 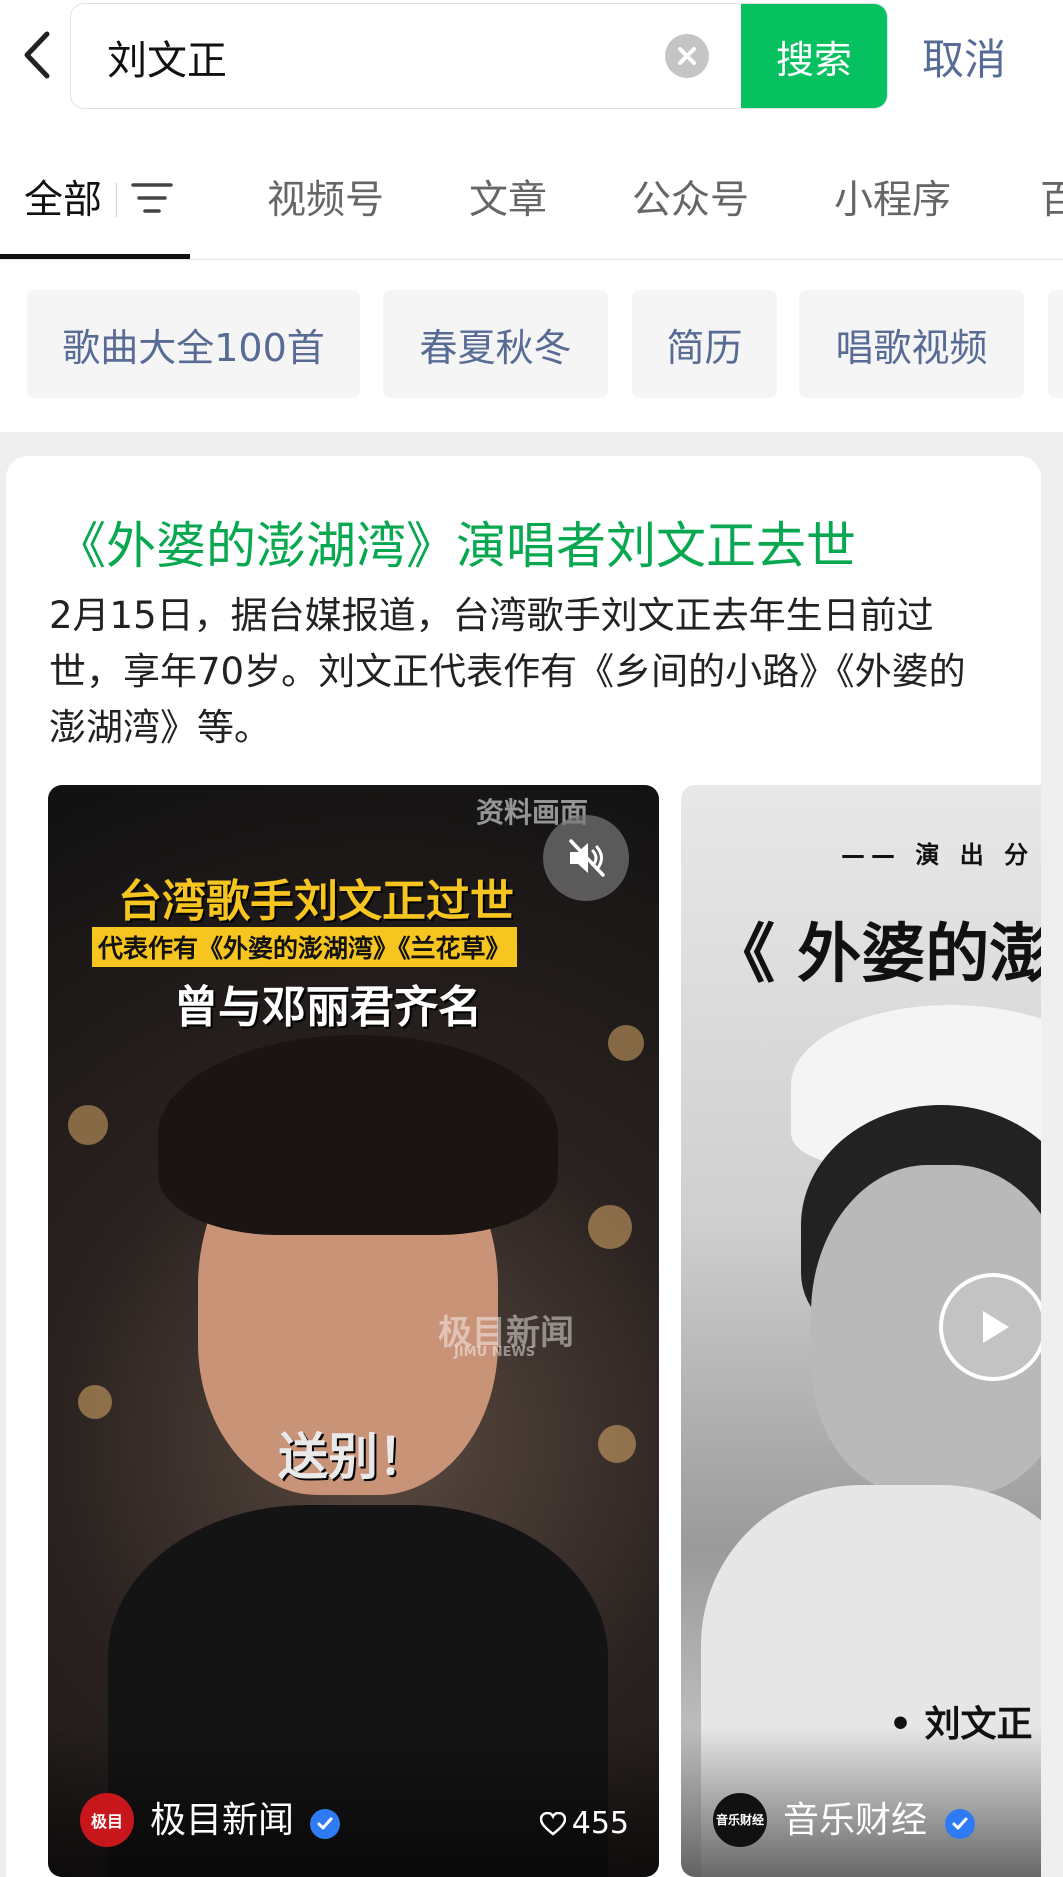 I want to click on play-icon, so click(x=996, y=1327).